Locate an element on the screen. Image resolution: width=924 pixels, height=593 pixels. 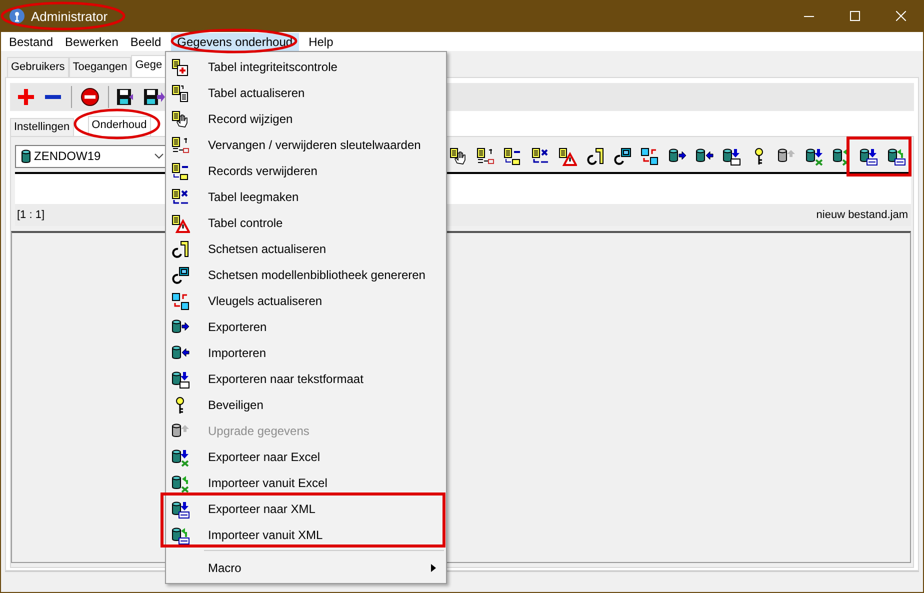
menu-item: Exporteren is located at coordinates (306, 327).